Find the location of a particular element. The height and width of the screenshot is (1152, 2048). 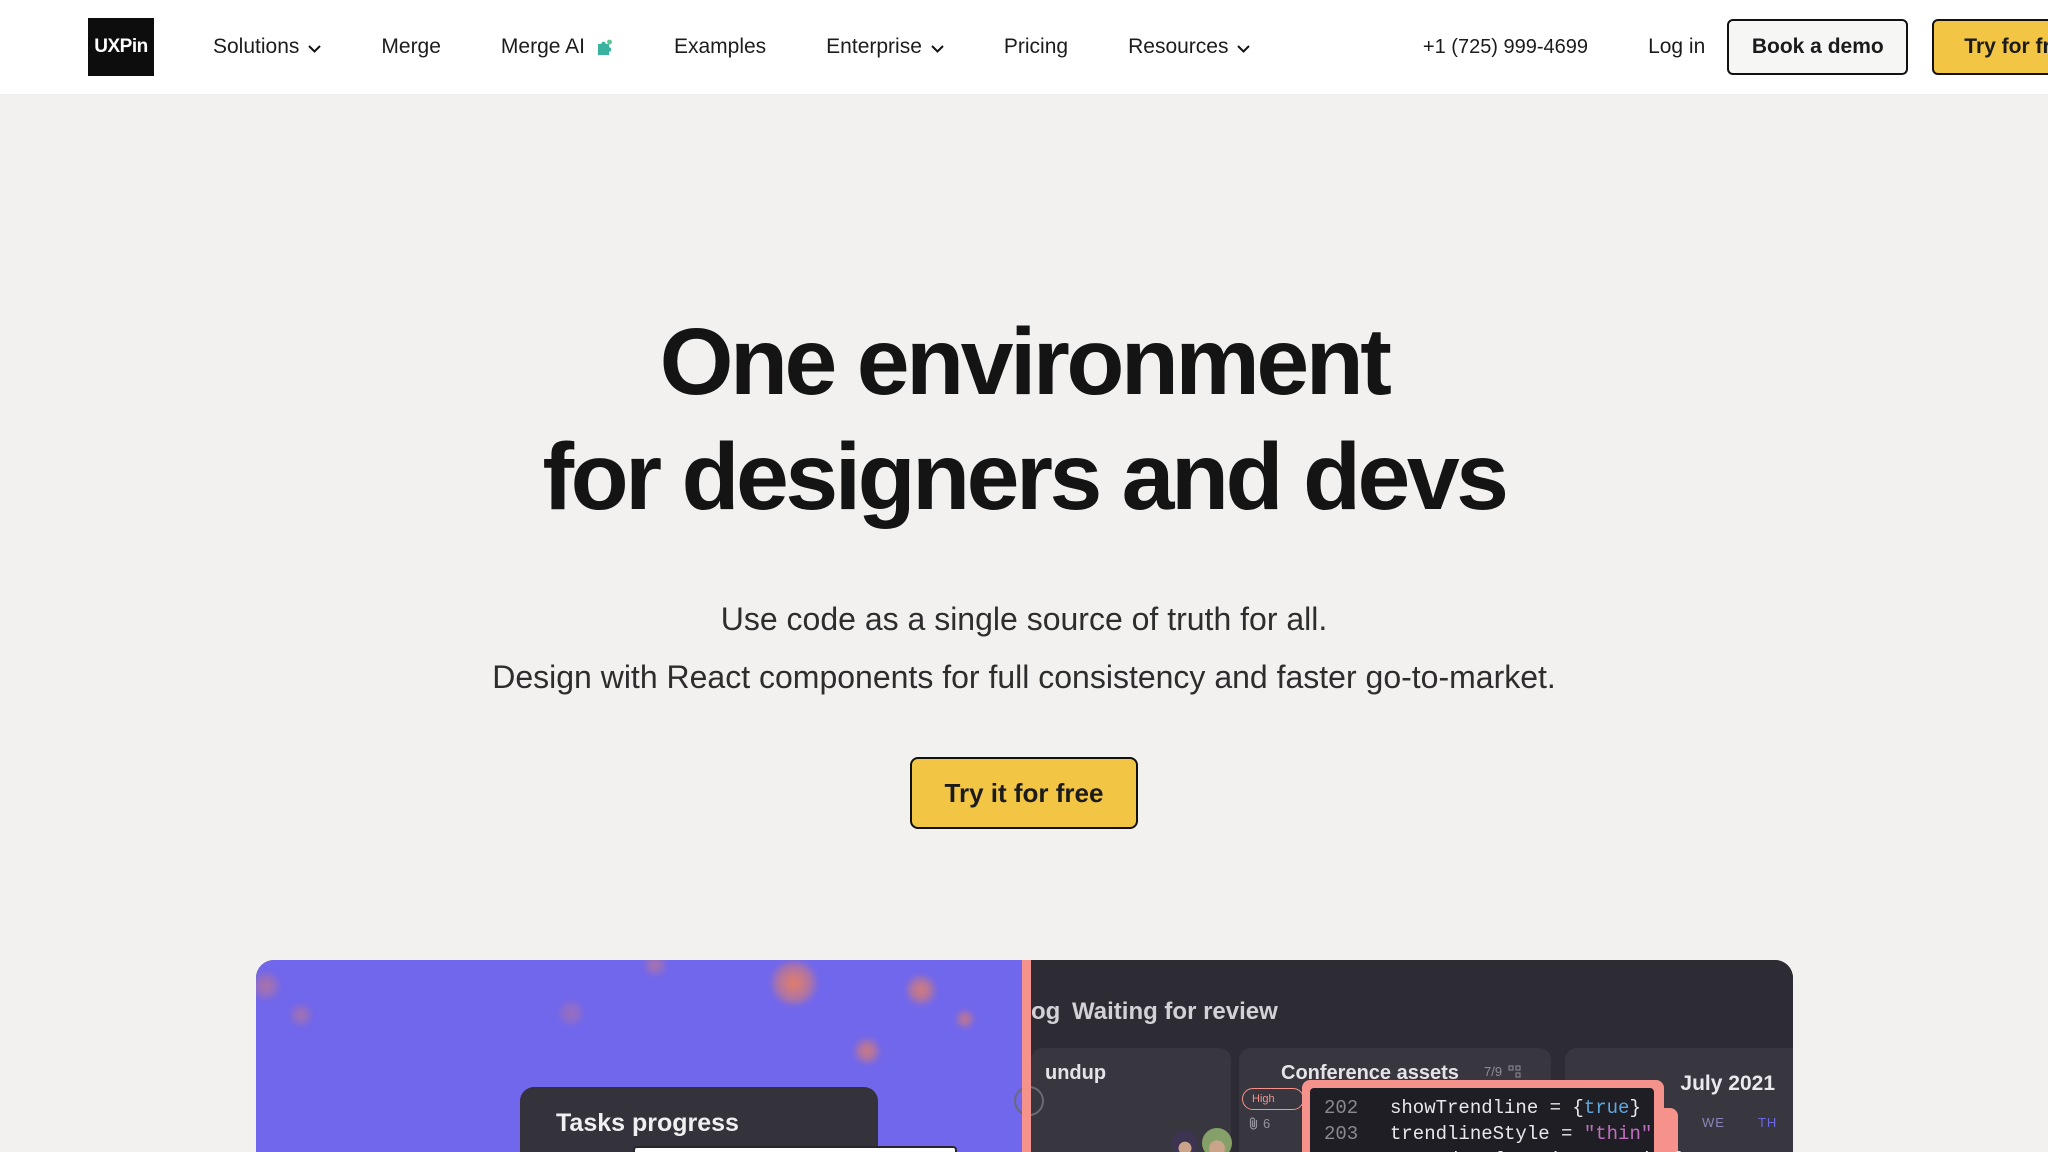

panel-divider is located at coordinates (1026, 1056).